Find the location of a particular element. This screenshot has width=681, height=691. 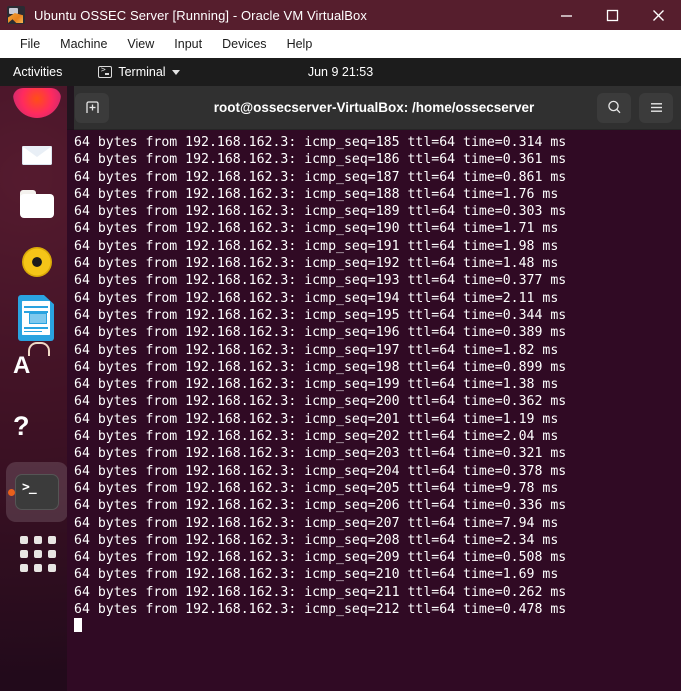

maximize-icon is located at coordinates (612, 15).